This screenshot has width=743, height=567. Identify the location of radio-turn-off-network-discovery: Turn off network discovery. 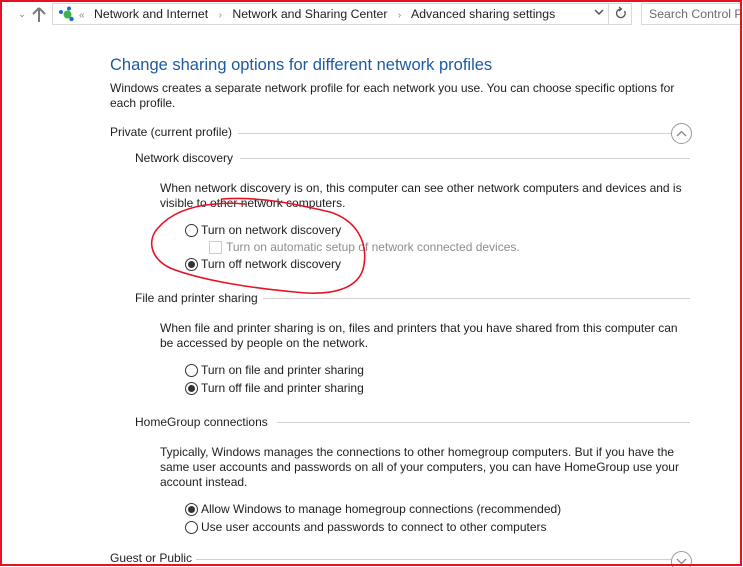
(263, 264).